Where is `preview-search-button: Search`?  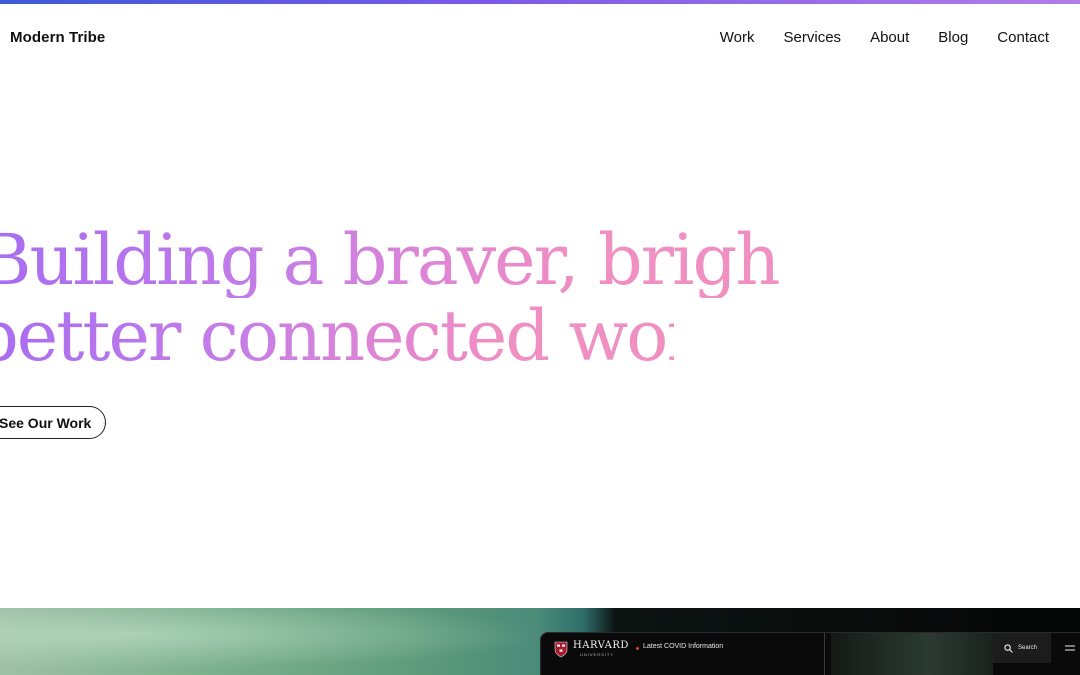
preview-search-button: Search is located at coordinates (1022, 648).